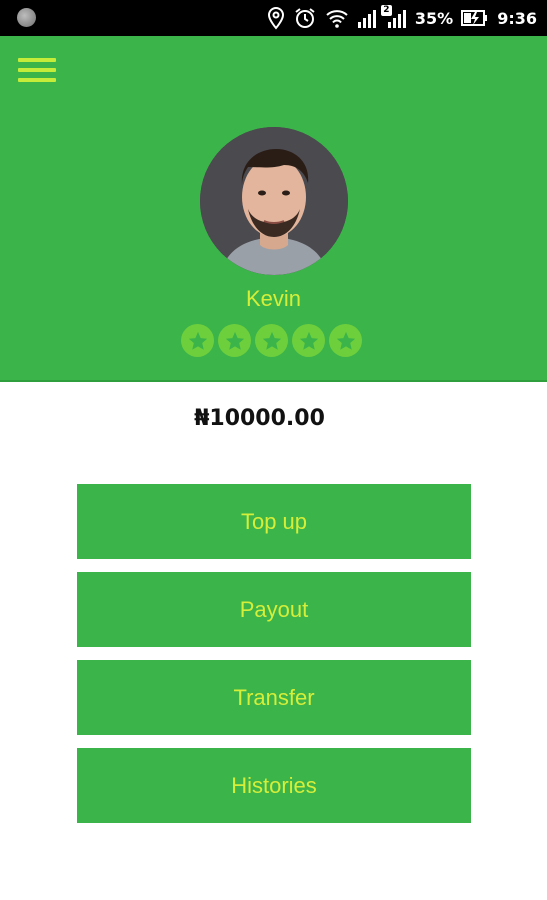  Describe the element at coordinates (337, 19) in the screenshot. I see `wifi-icon` at that location.